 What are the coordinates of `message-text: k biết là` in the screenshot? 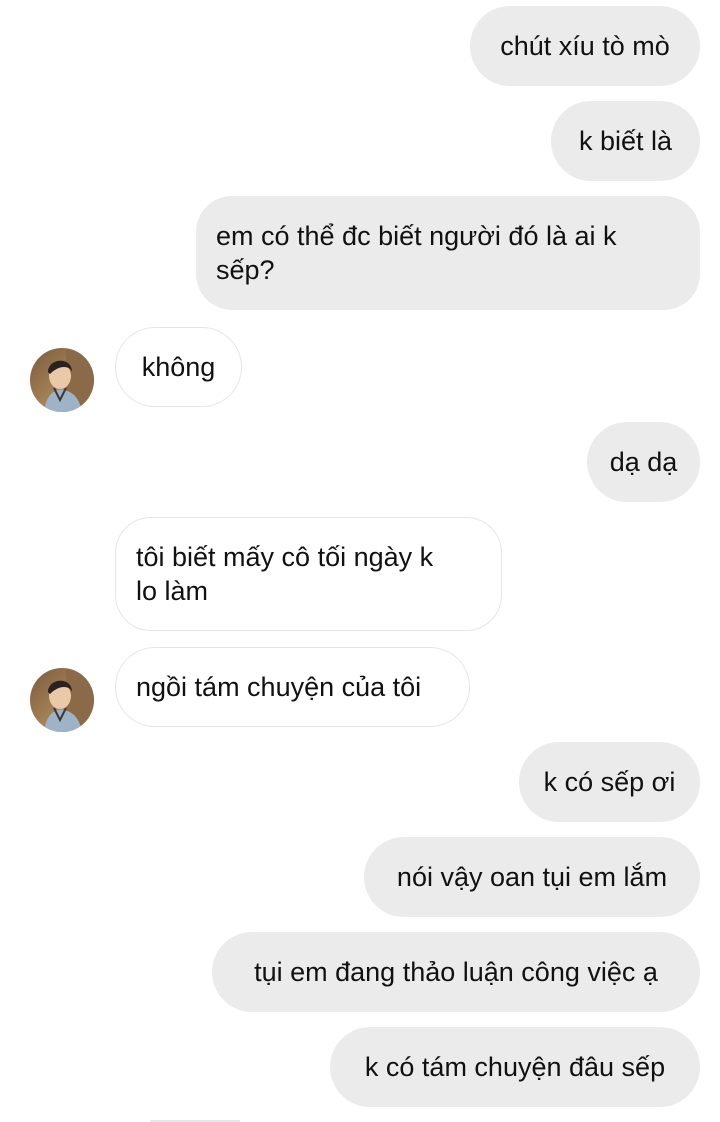 It's located at (625, 141).